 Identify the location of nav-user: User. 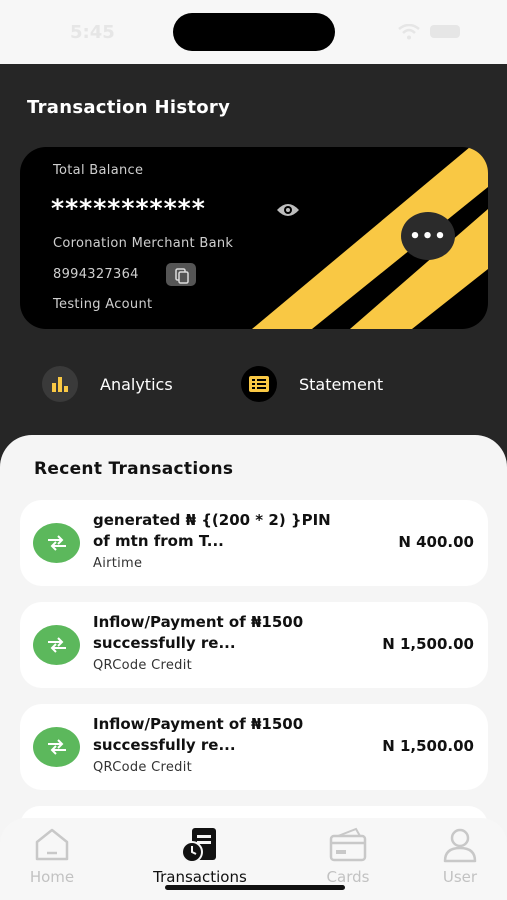
(456, 856).